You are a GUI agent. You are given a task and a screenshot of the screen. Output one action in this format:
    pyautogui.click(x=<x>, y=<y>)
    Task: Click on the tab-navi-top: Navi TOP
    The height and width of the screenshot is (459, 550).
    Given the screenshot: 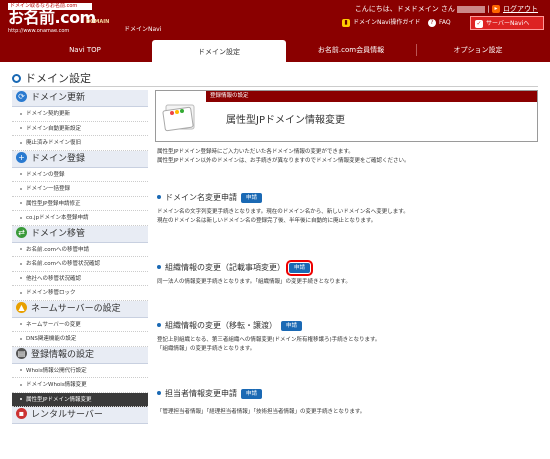 What is the action you would take?
    pyautogui.click(x=85, y=50)
    